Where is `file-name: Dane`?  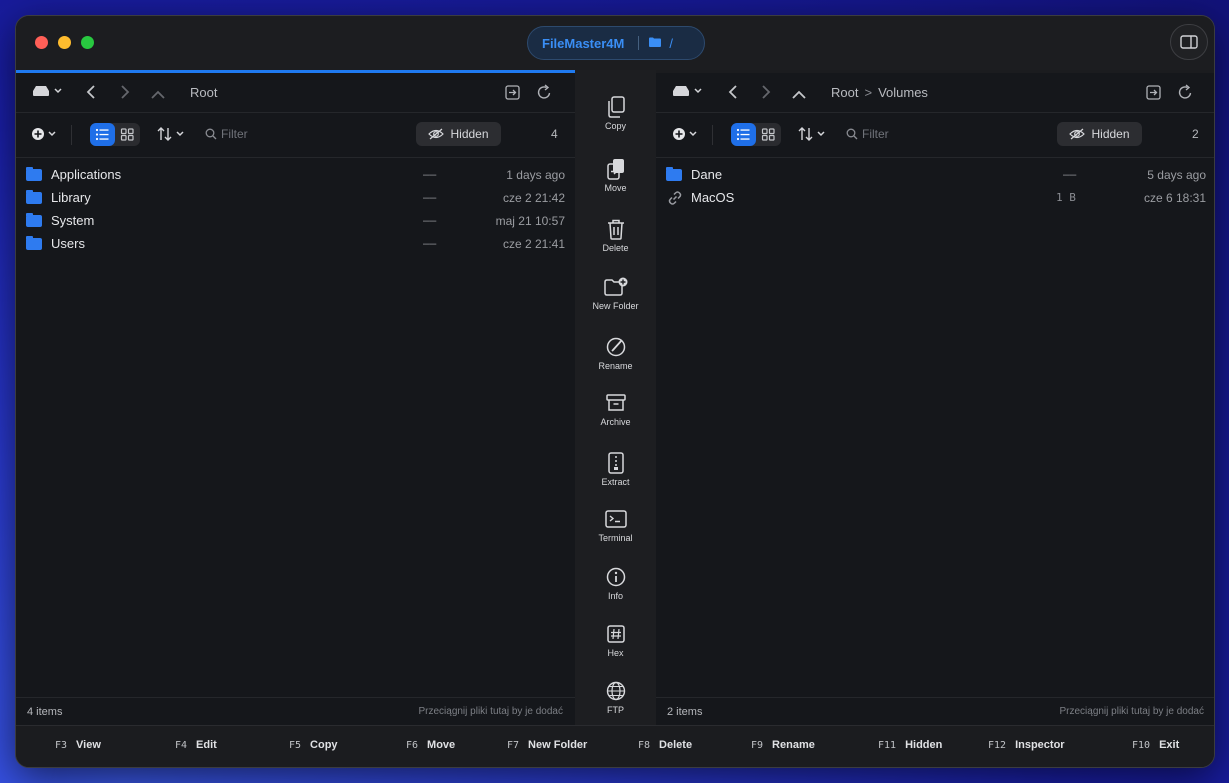 file-name: Dane is located at coordinates (707, 174).